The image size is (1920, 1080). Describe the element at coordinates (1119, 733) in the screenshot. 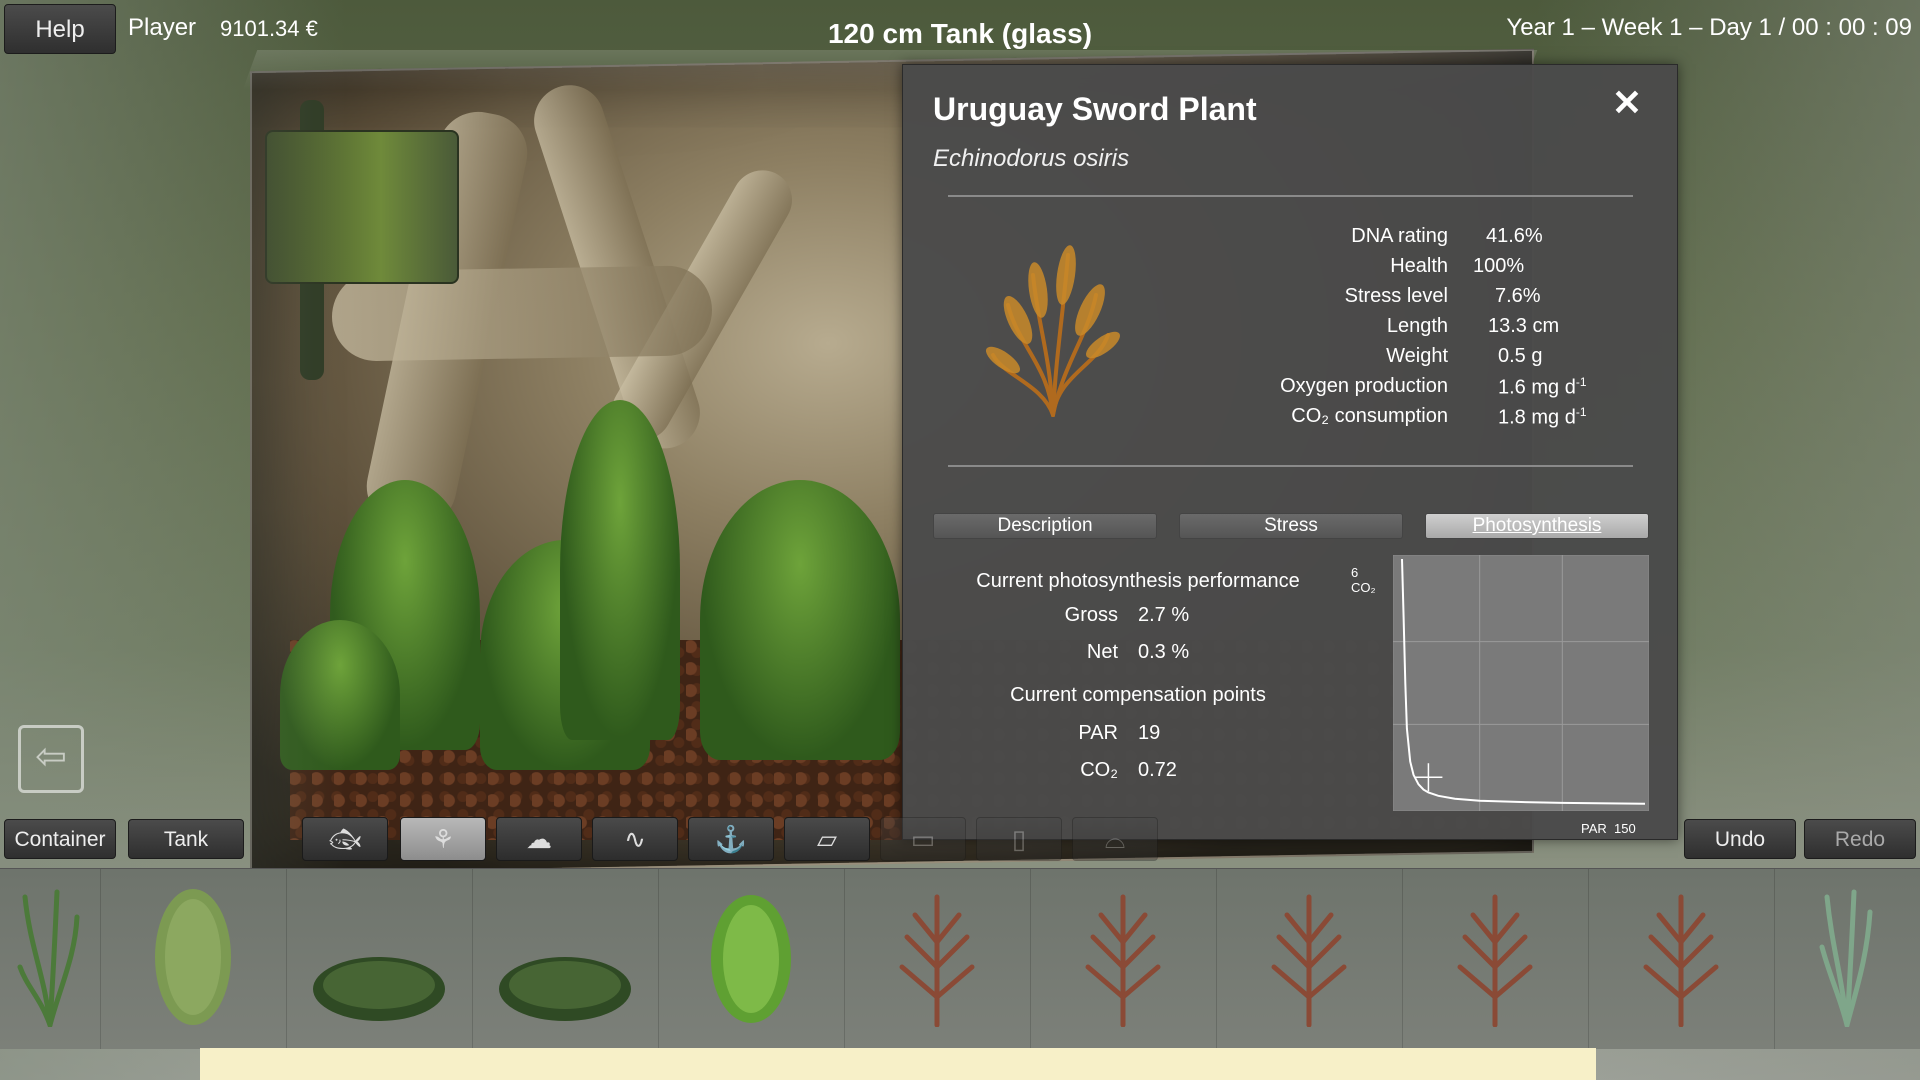

I see `par-row: PAR 19` at that location.